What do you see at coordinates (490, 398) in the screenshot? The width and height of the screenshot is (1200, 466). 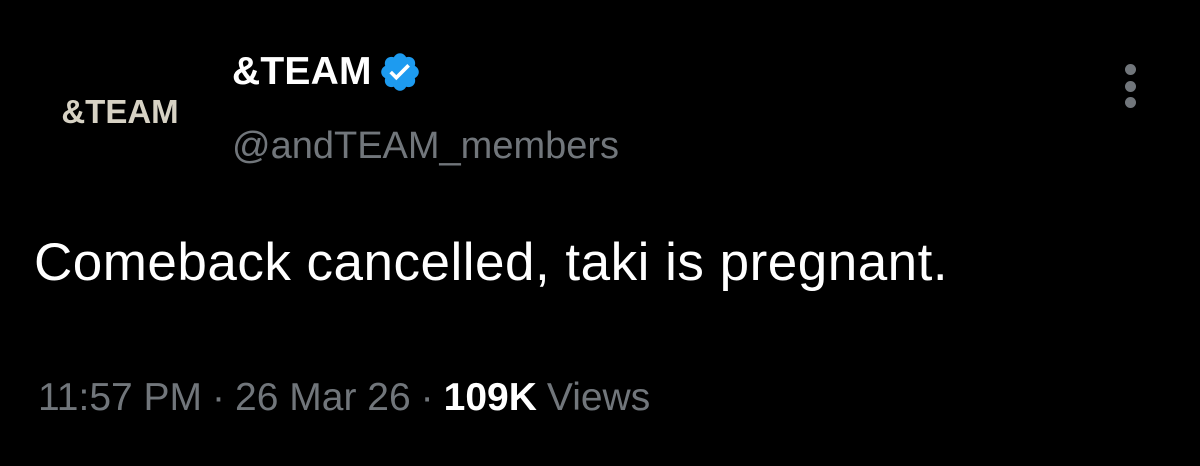 I see `views-count: 109K` at bounding box center [490, 398].